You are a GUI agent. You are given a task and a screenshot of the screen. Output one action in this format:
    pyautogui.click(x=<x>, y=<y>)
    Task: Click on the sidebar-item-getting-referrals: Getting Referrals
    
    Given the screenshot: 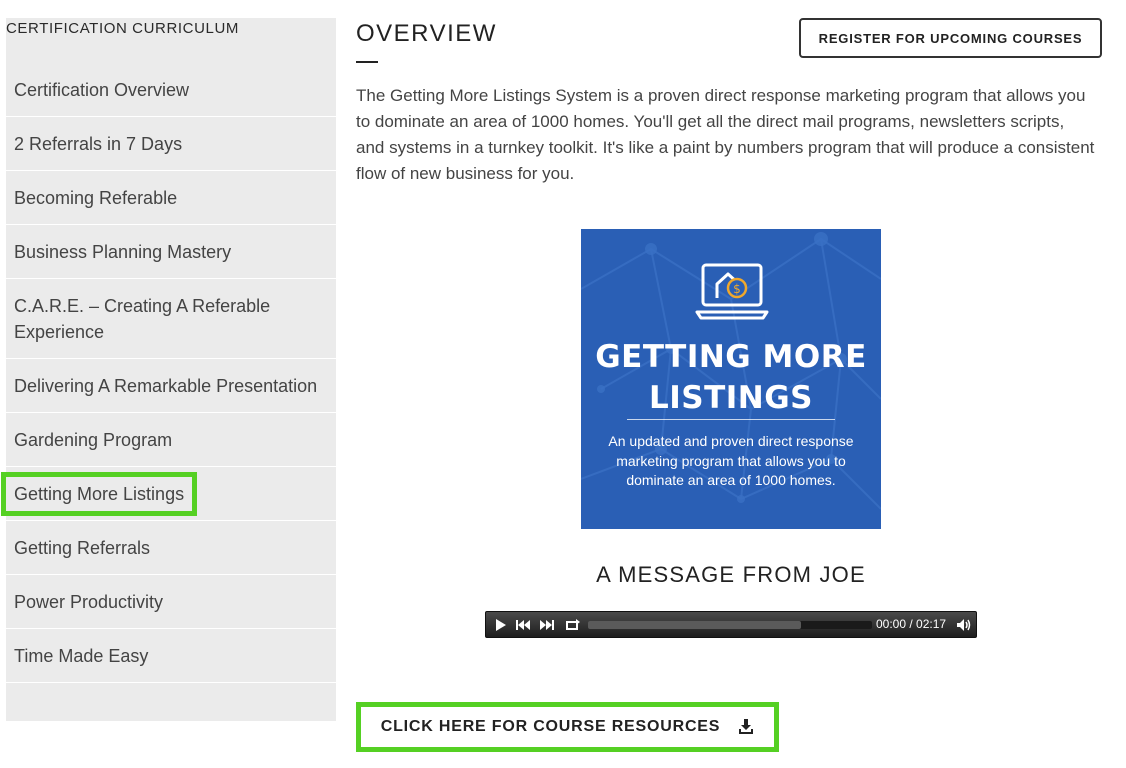 What is the action you would take?
    pyautogui.click(x=171, y=548)
    